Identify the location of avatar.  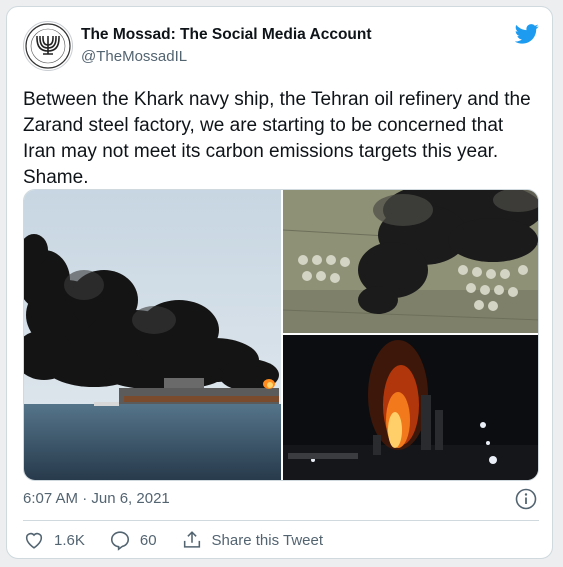
(48, 46).